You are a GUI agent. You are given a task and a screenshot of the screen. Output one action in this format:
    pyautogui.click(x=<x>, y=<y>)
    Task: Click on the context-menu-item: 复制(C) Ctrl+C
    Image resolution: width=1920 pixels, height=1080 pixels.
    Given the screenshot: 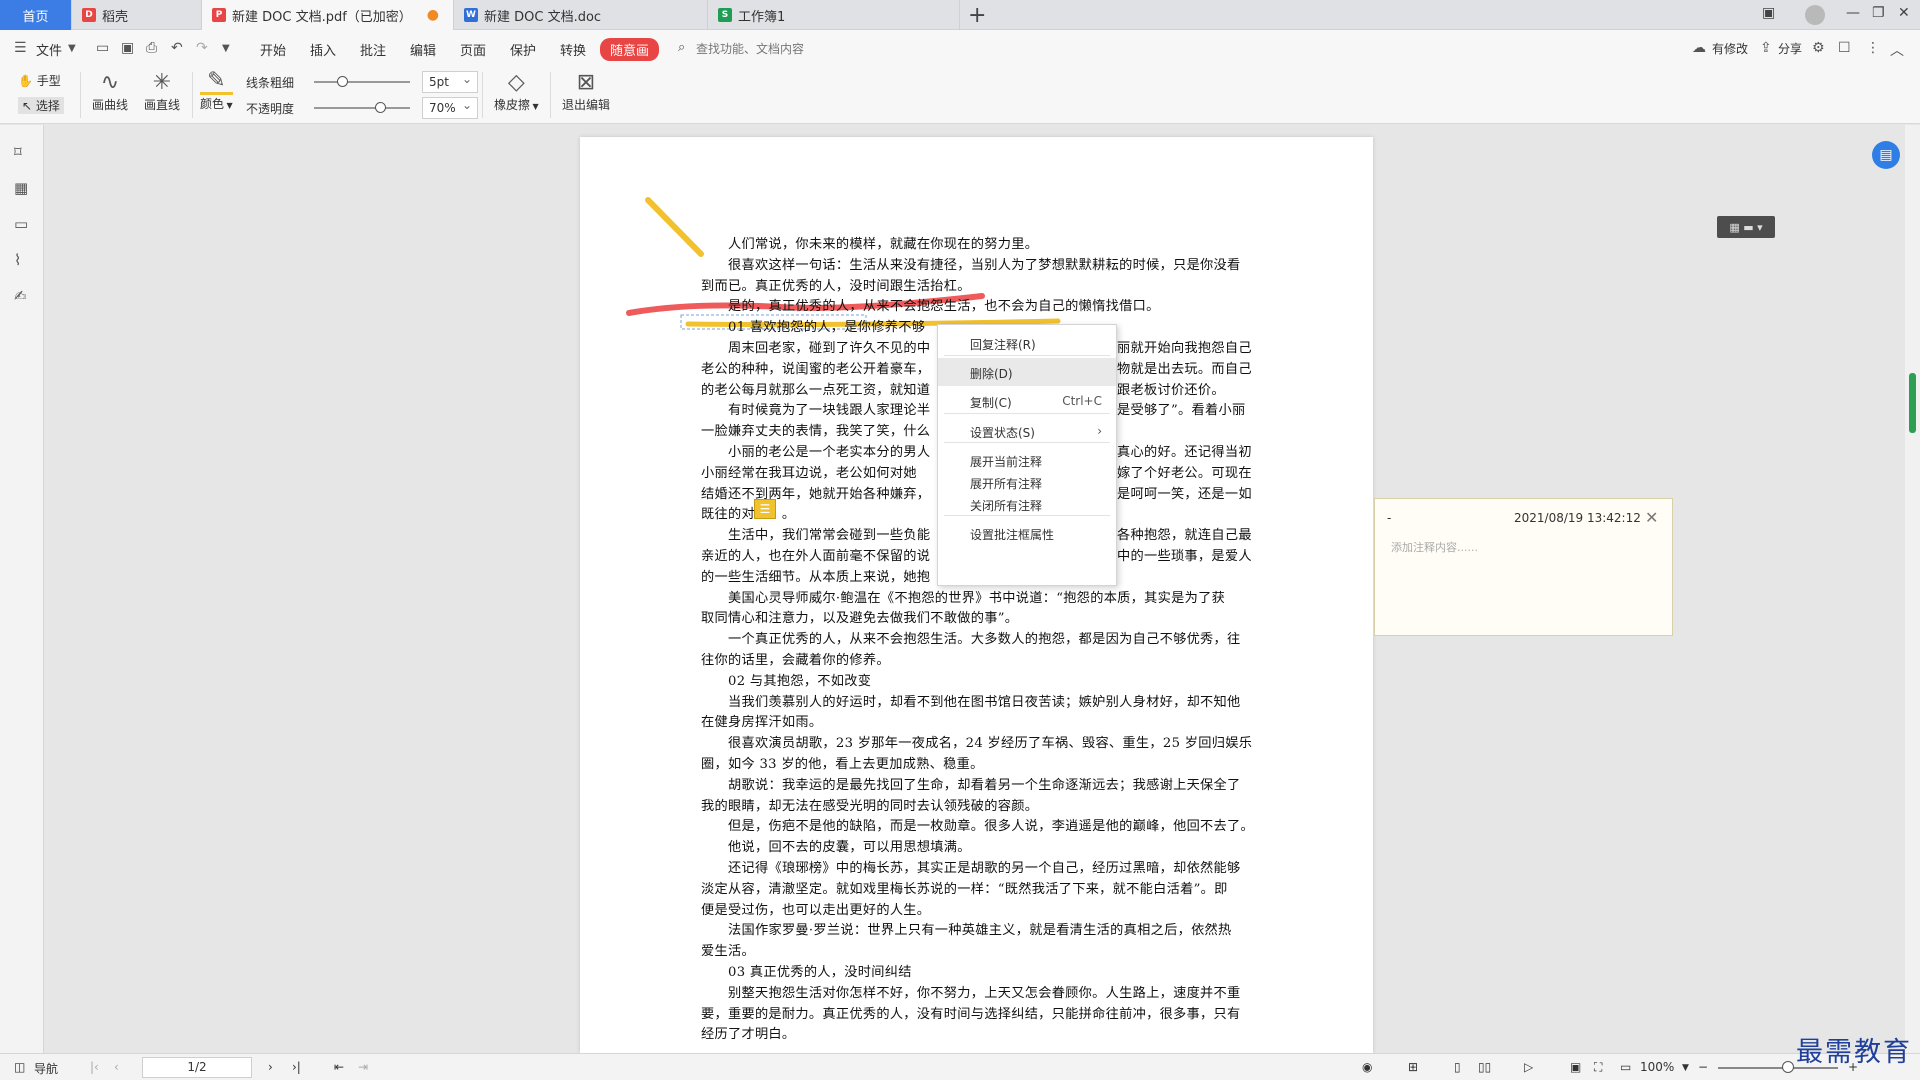 What is the action you would take?
    pyautogui.click(x=1027, y=401)
    